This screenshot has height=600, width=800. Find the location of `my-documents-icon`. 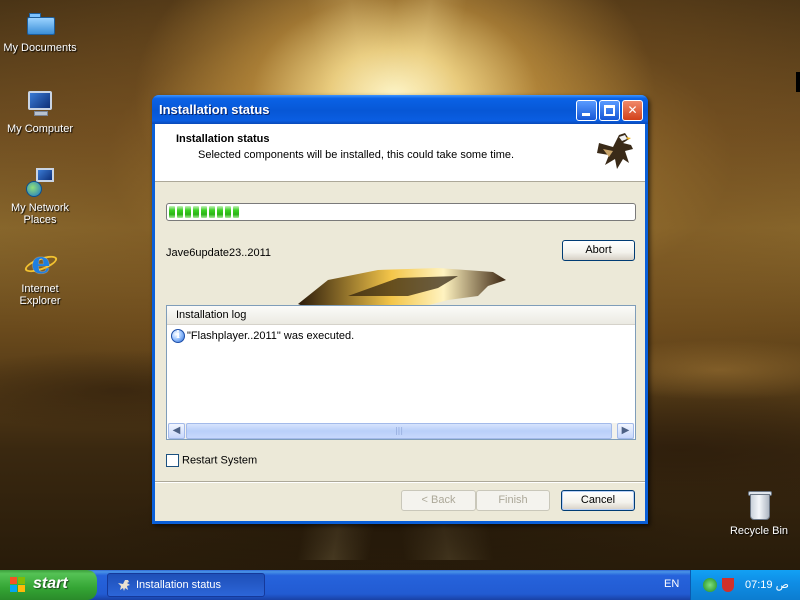

my-documents-icon is located at coordinates (40, 23).